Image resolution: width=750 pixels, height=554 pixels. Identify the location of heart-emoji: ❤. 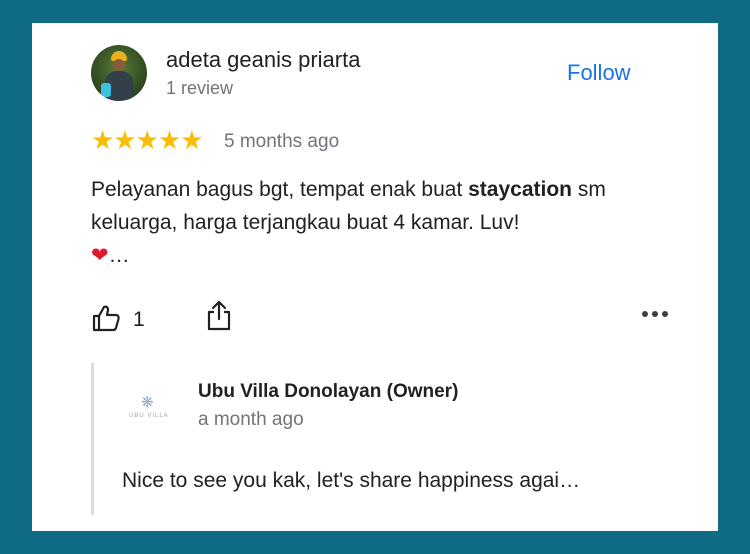
(100, 255).